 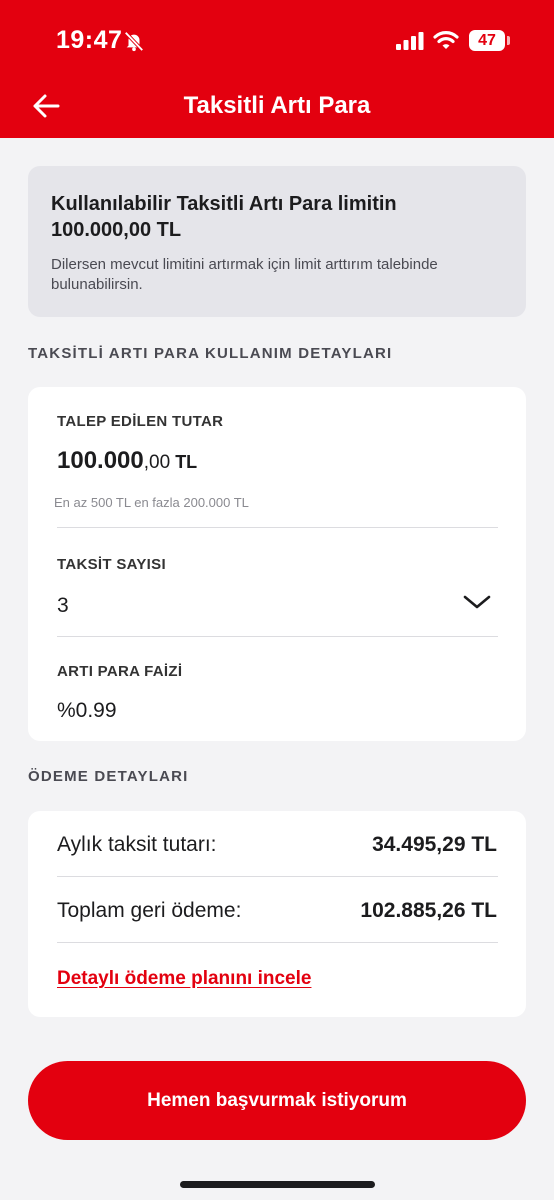 I want to click on interest-rate-value: %0.99, so click(x=87, y=710).